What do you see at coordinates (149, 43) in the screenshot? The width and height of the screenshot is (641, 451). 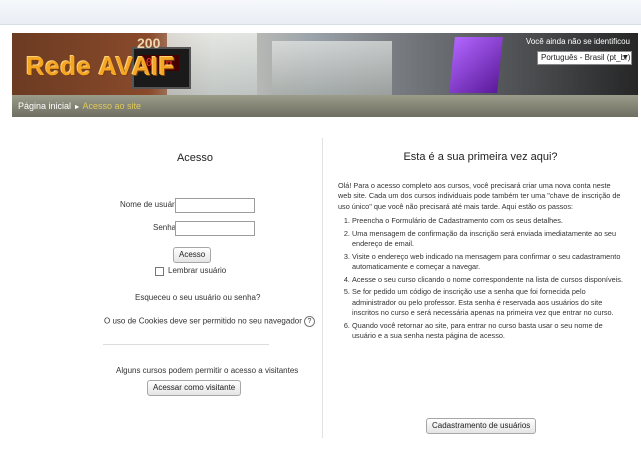 I see `banner-number: 200` at bounding box center [149, 43].